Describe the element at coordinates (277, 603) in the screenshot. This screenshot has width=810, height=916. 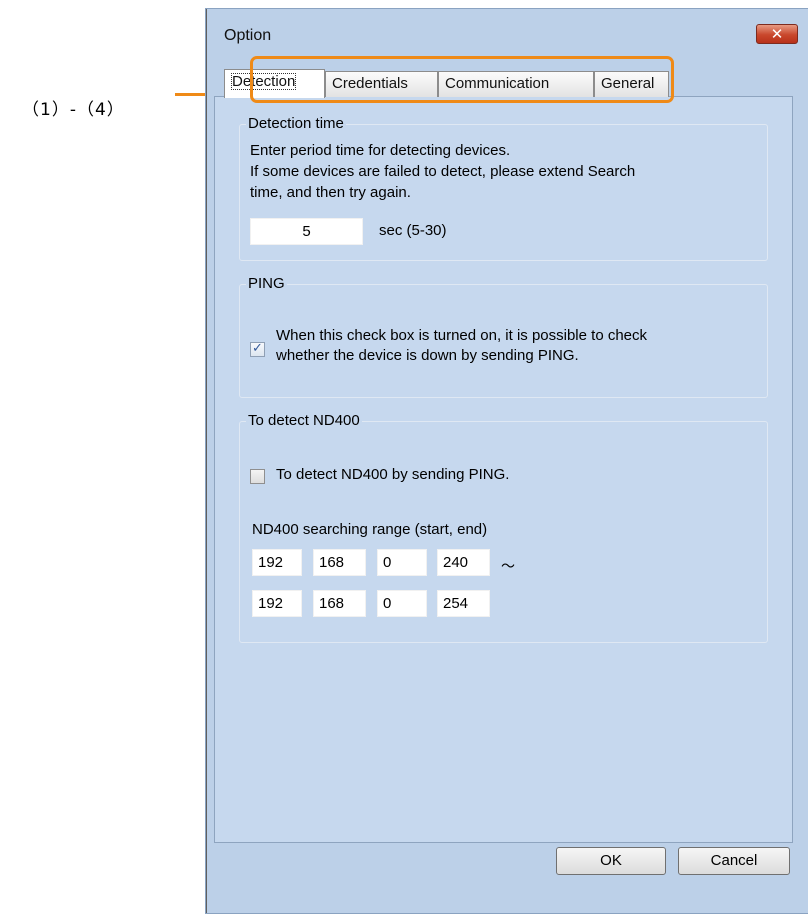
I see `end-ip-octet-1: 192` at that location.